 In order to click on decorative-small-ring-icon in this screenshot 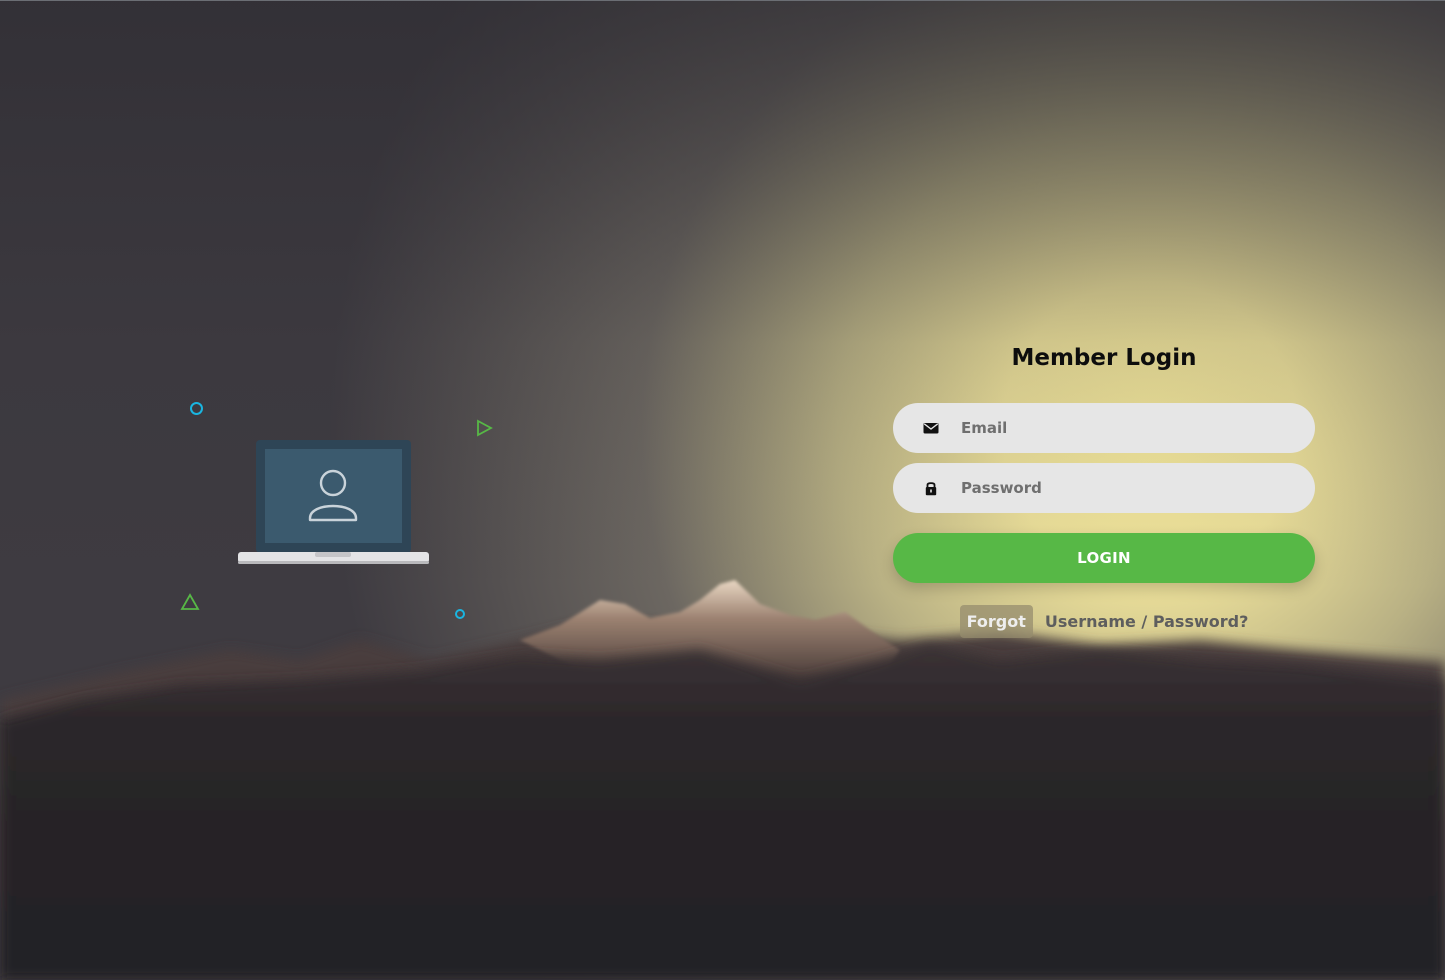, I will do `click(460, 614)`.